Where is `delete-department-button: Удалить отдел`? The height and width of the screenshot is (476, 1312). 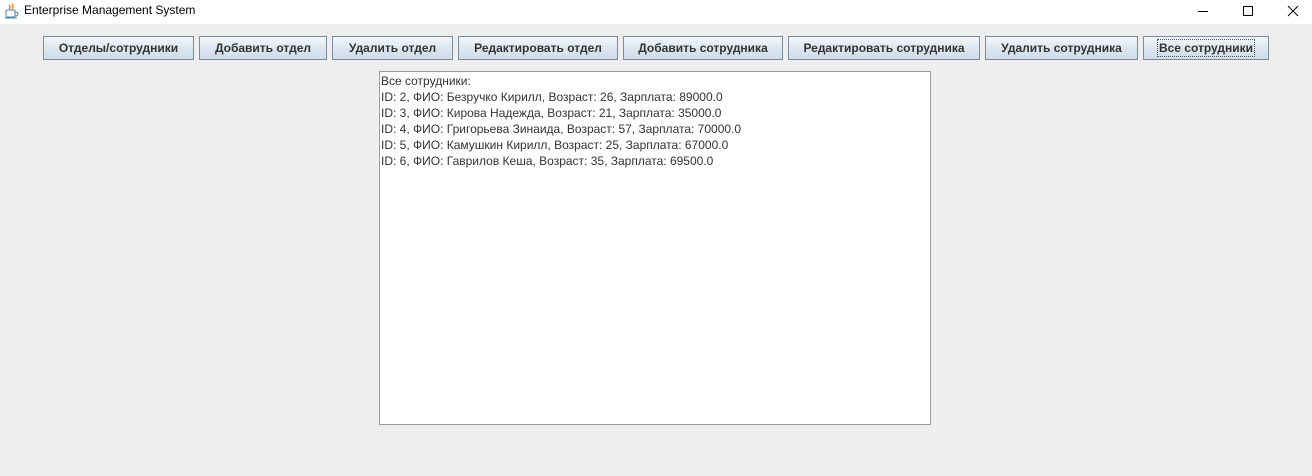
delete-department-button: Удалить отдел is located at coordinates (392, 48).